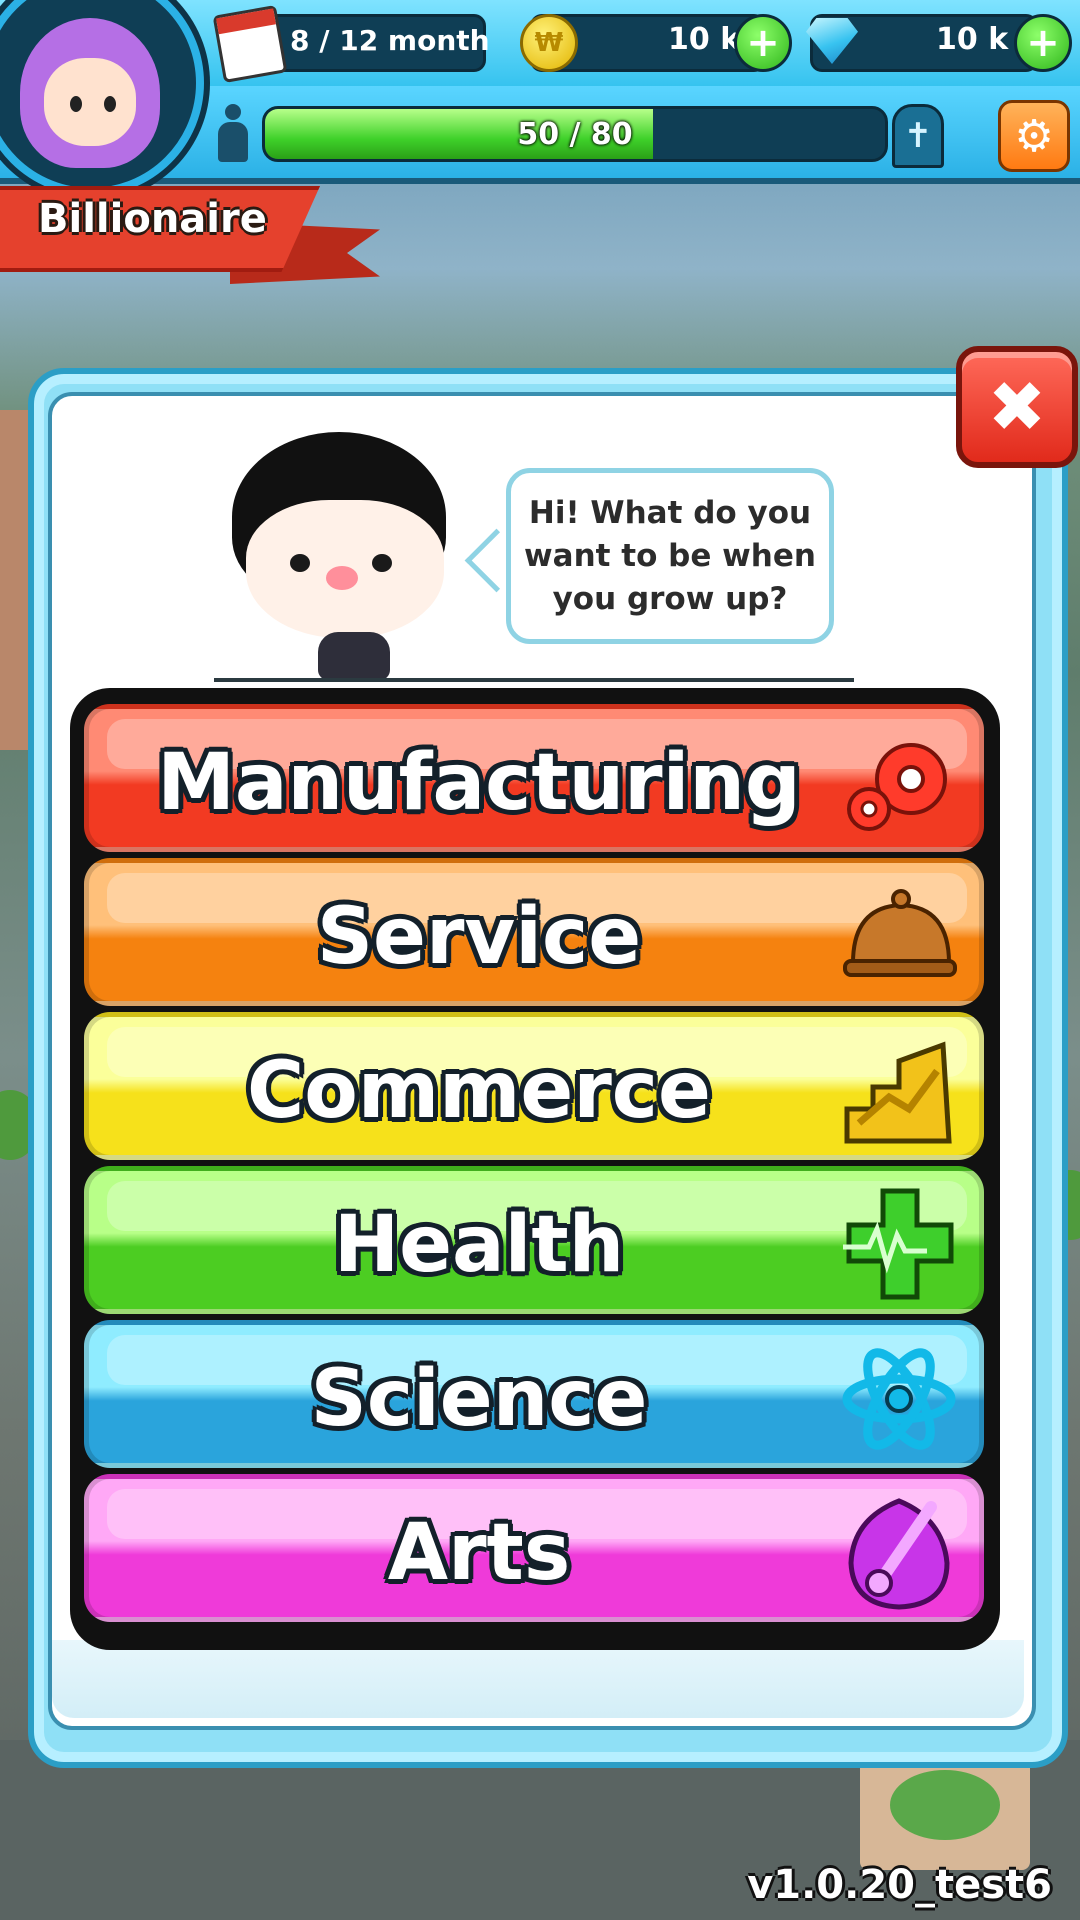 The height and width of the screenshot is (1920, 1080). I want to click on character-nose, so click(342, 578).